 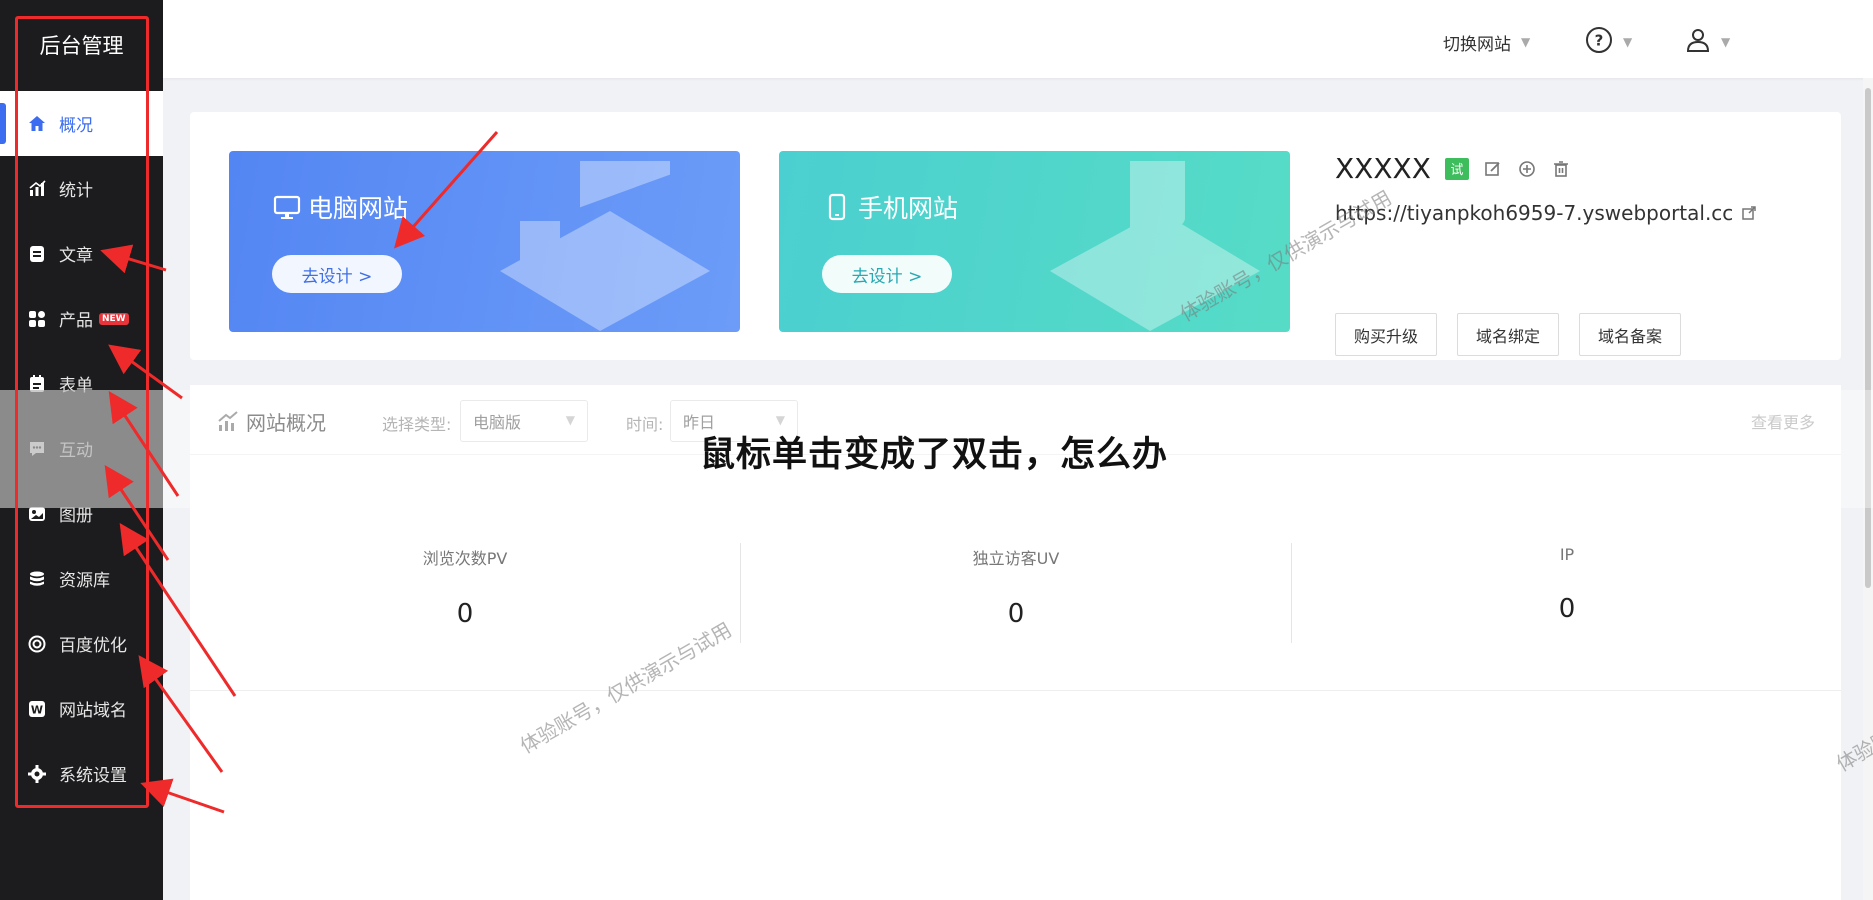 What do you see at coordinates (1456, 168) in the screenshot?
I see `trial-badge: 试` at bounding box center [1456, 168].